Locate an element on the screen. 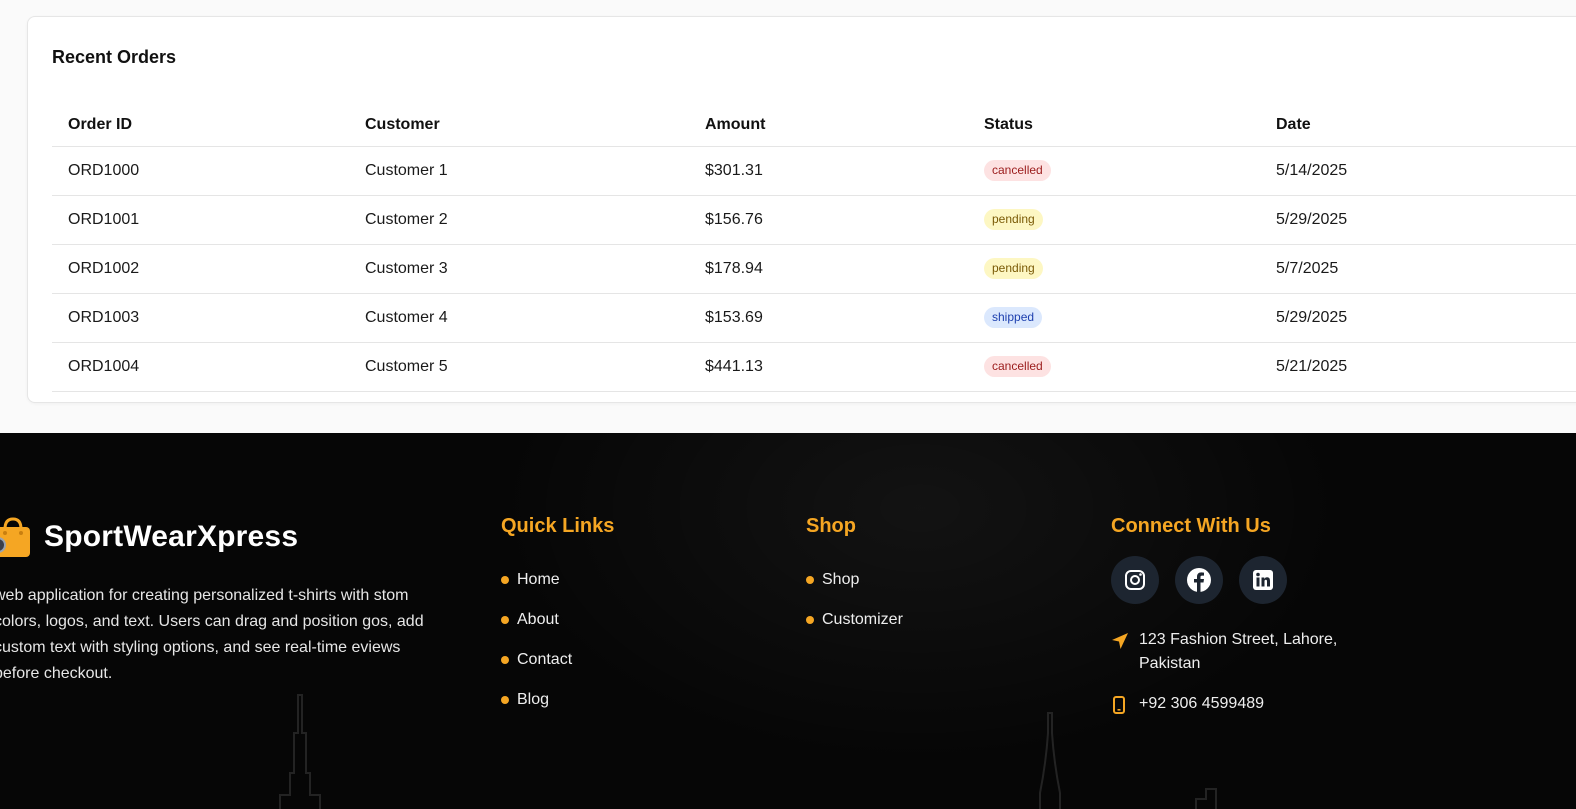 This screenshot has width=1576, height=809. order-amount: $301.31 is located at coordinates (828, 171).